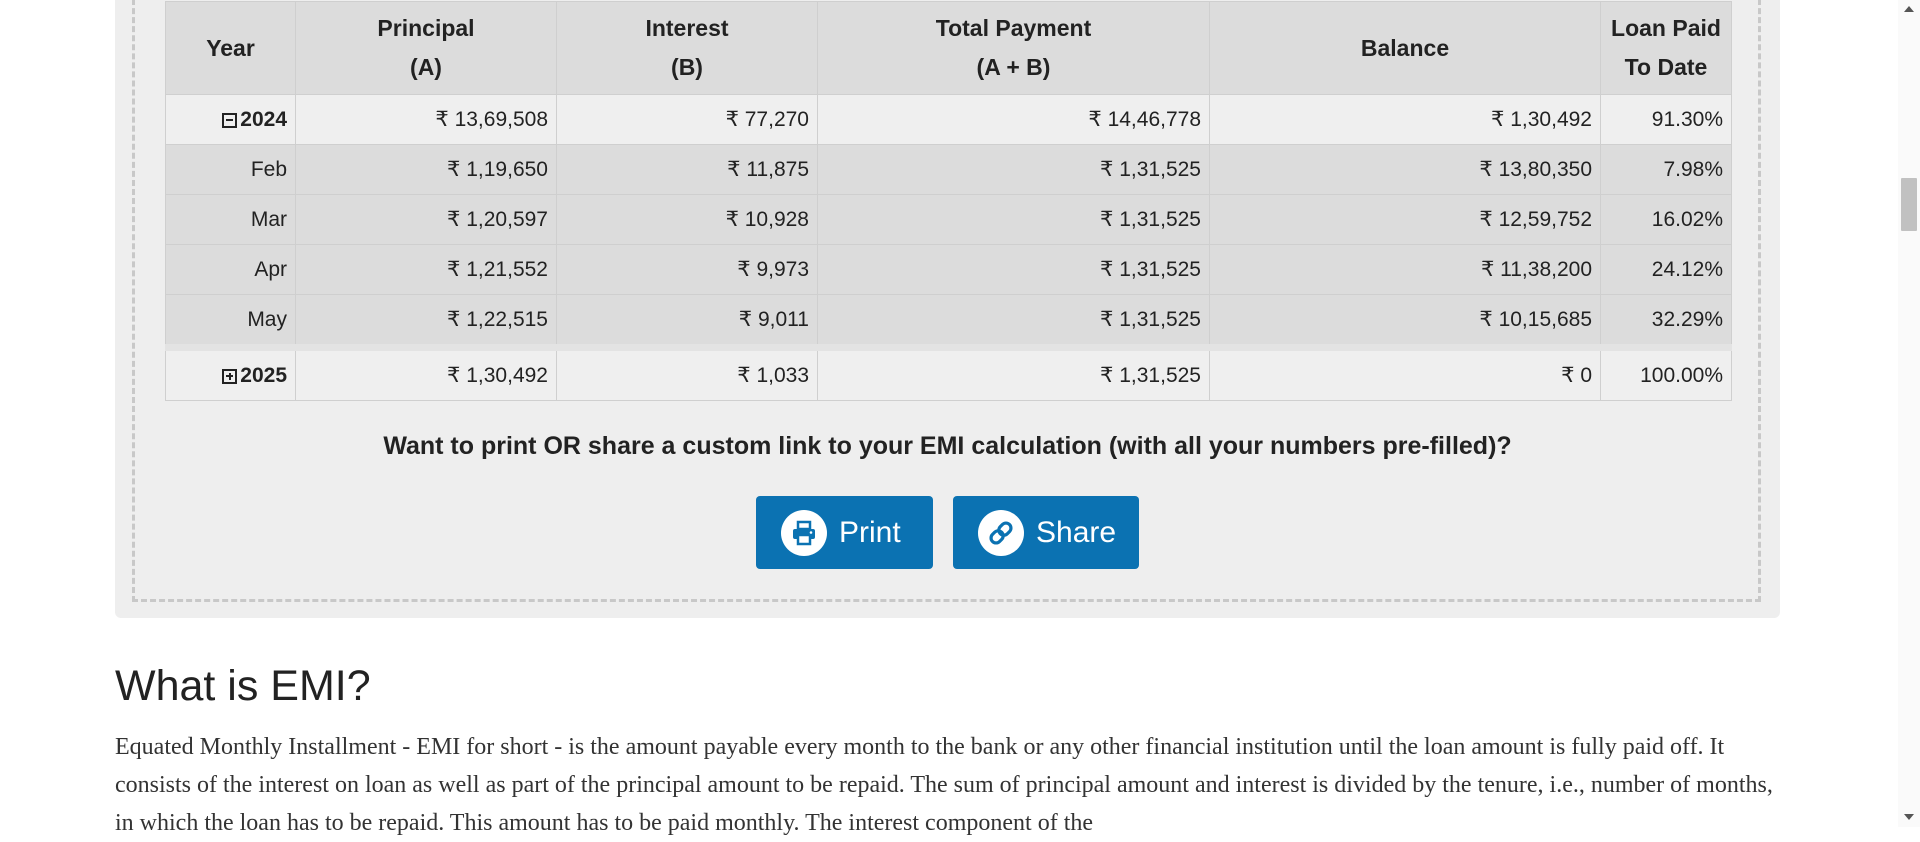 The height and width of the screenshot is (842, 1920). What do you see at coordinates (1666, 48) in the screenshot?
I see `header-loan-paid: Loan Paid To Date` at bounding box center [1666, 48].